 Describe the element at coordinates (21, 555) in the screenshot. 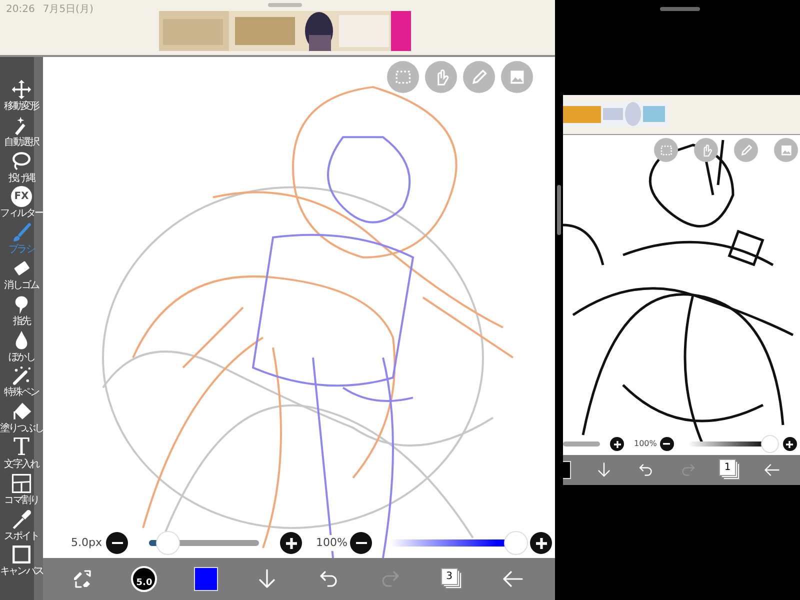

I see `square-frame-icon` at that location.